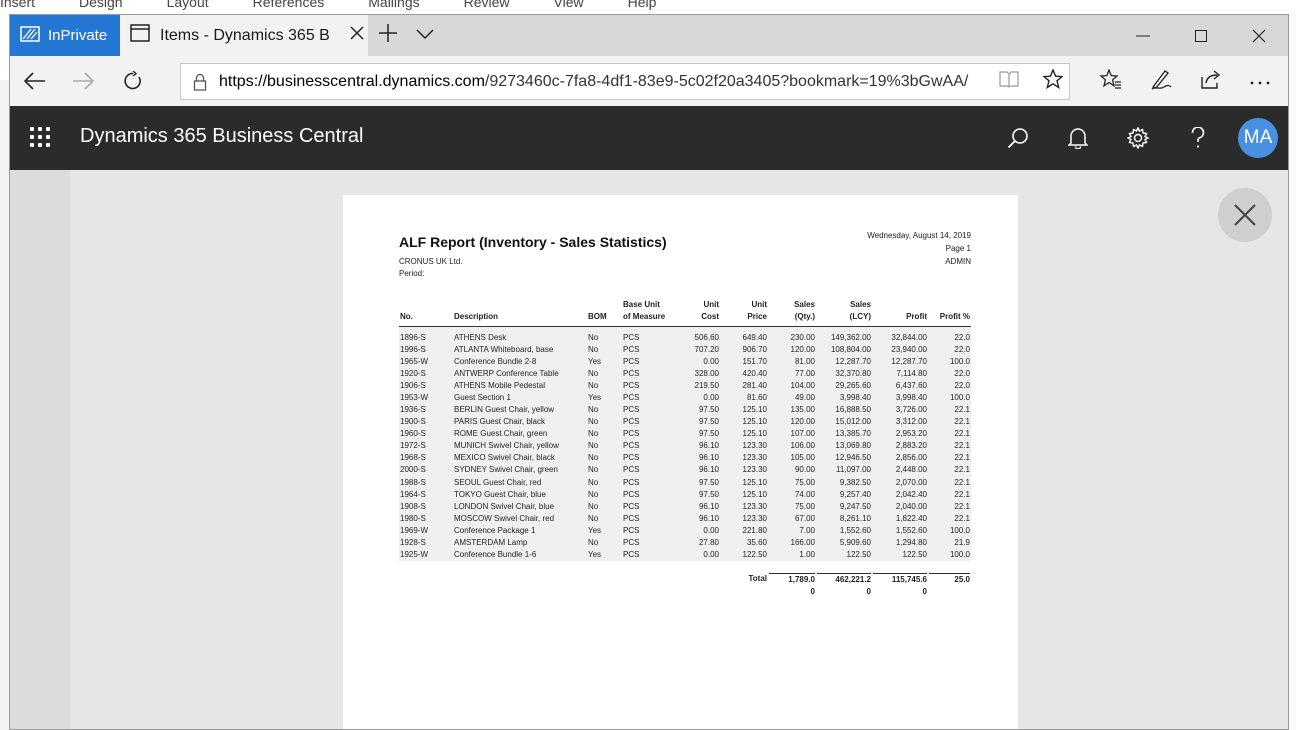 The image size is (1296, 730). What do you see at coordinates (1138, 138) in the screenshot?
I see `gear-icon` at bounding box center [1138, 138].